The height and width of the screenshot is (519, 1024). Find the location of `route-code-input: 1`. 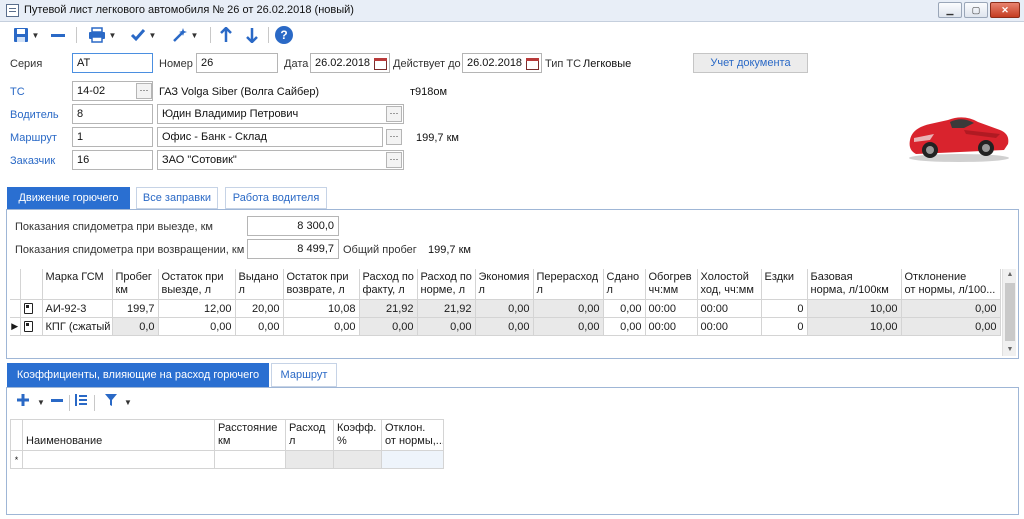

route-code-input: 1 is located at coordinates (112, 137).